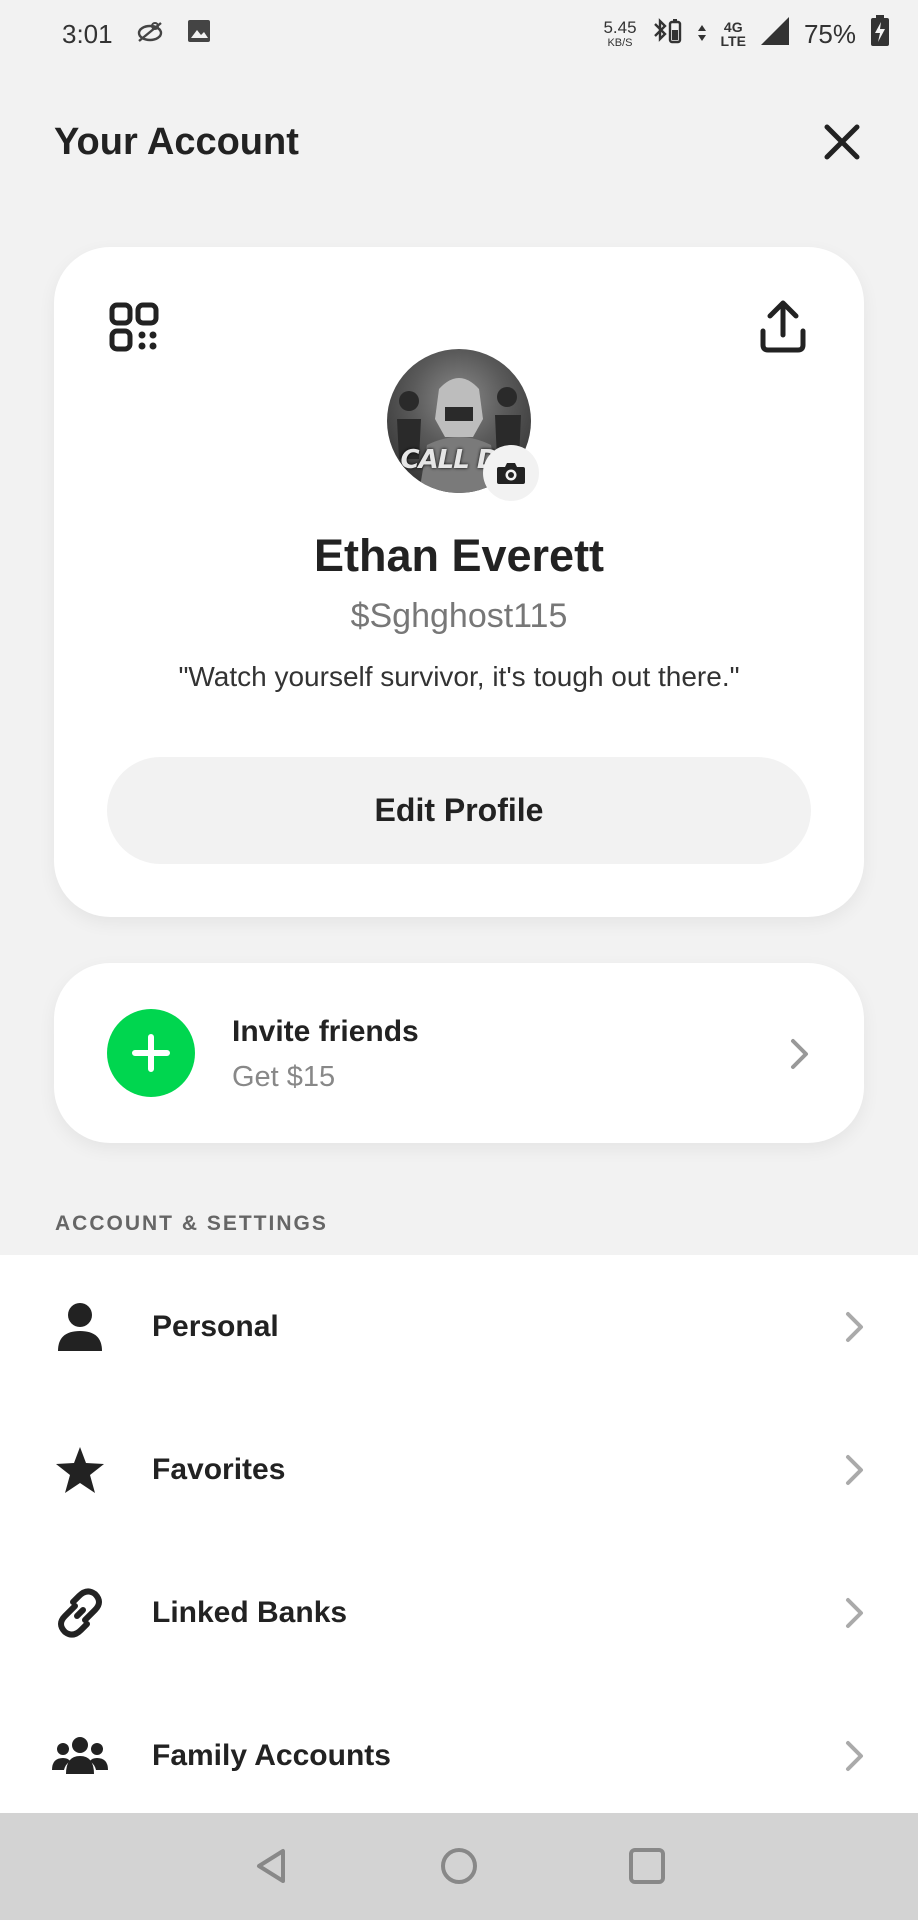  What do you see at coordinates (829, 33) in the screenshot?
I see `battery-percent: 75%` at bounding box center [829, 33].